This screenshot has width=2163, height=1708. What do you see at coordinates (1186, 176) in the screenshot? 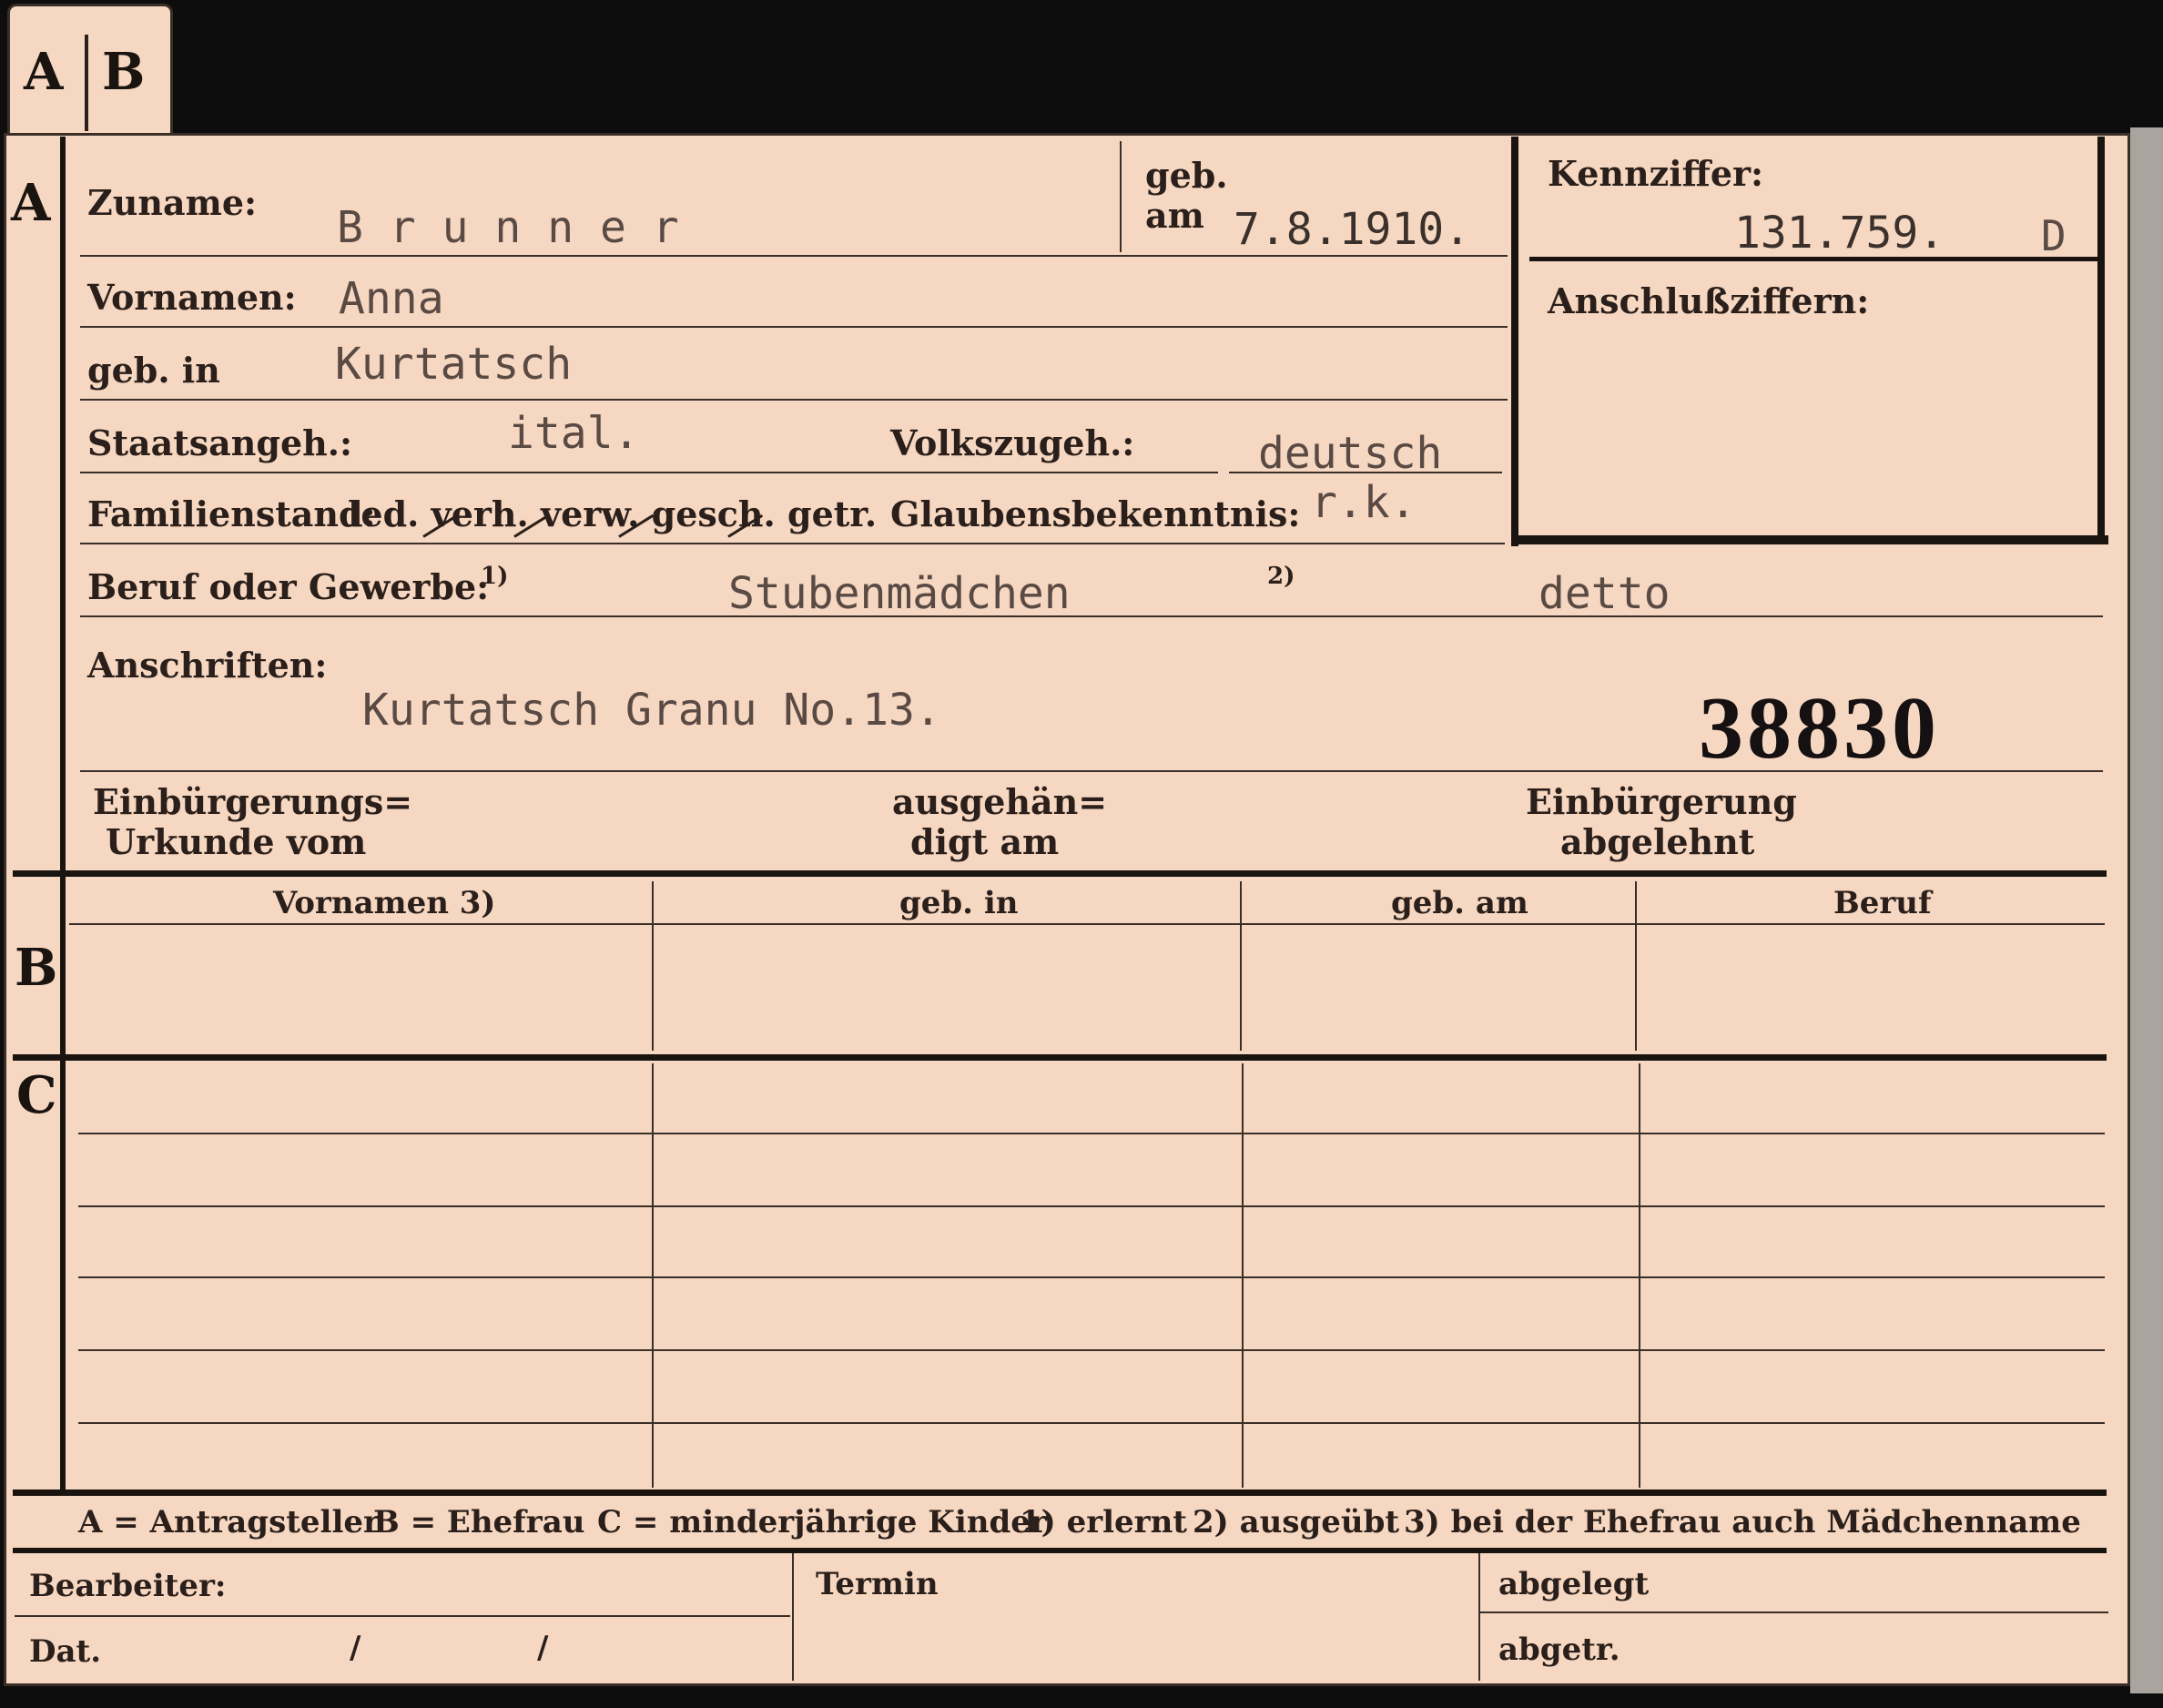
I see `geb-am-label-1: geb.` at bounding box center [1186, 176].